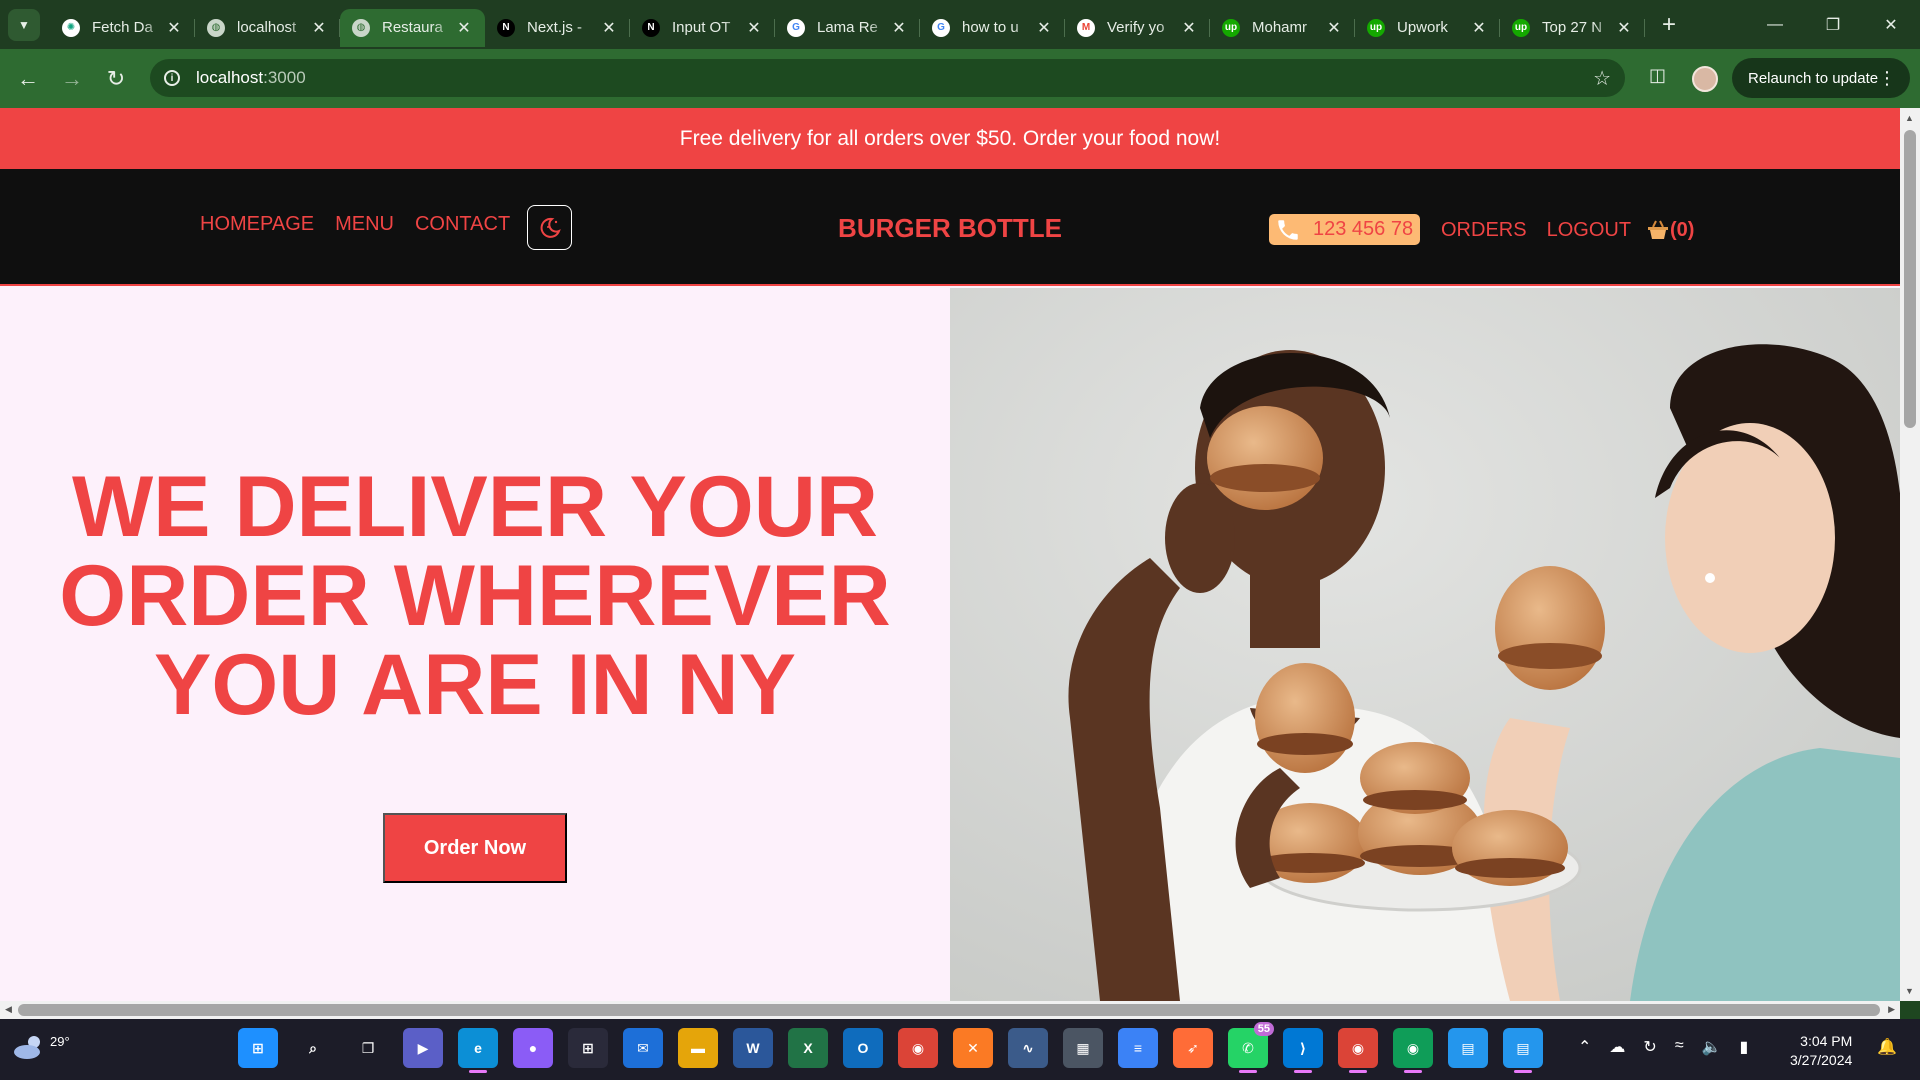  Describe the element at coordinates (1887, 1047) in the screenshot. I see `notification-icon: 🔔` at that location.